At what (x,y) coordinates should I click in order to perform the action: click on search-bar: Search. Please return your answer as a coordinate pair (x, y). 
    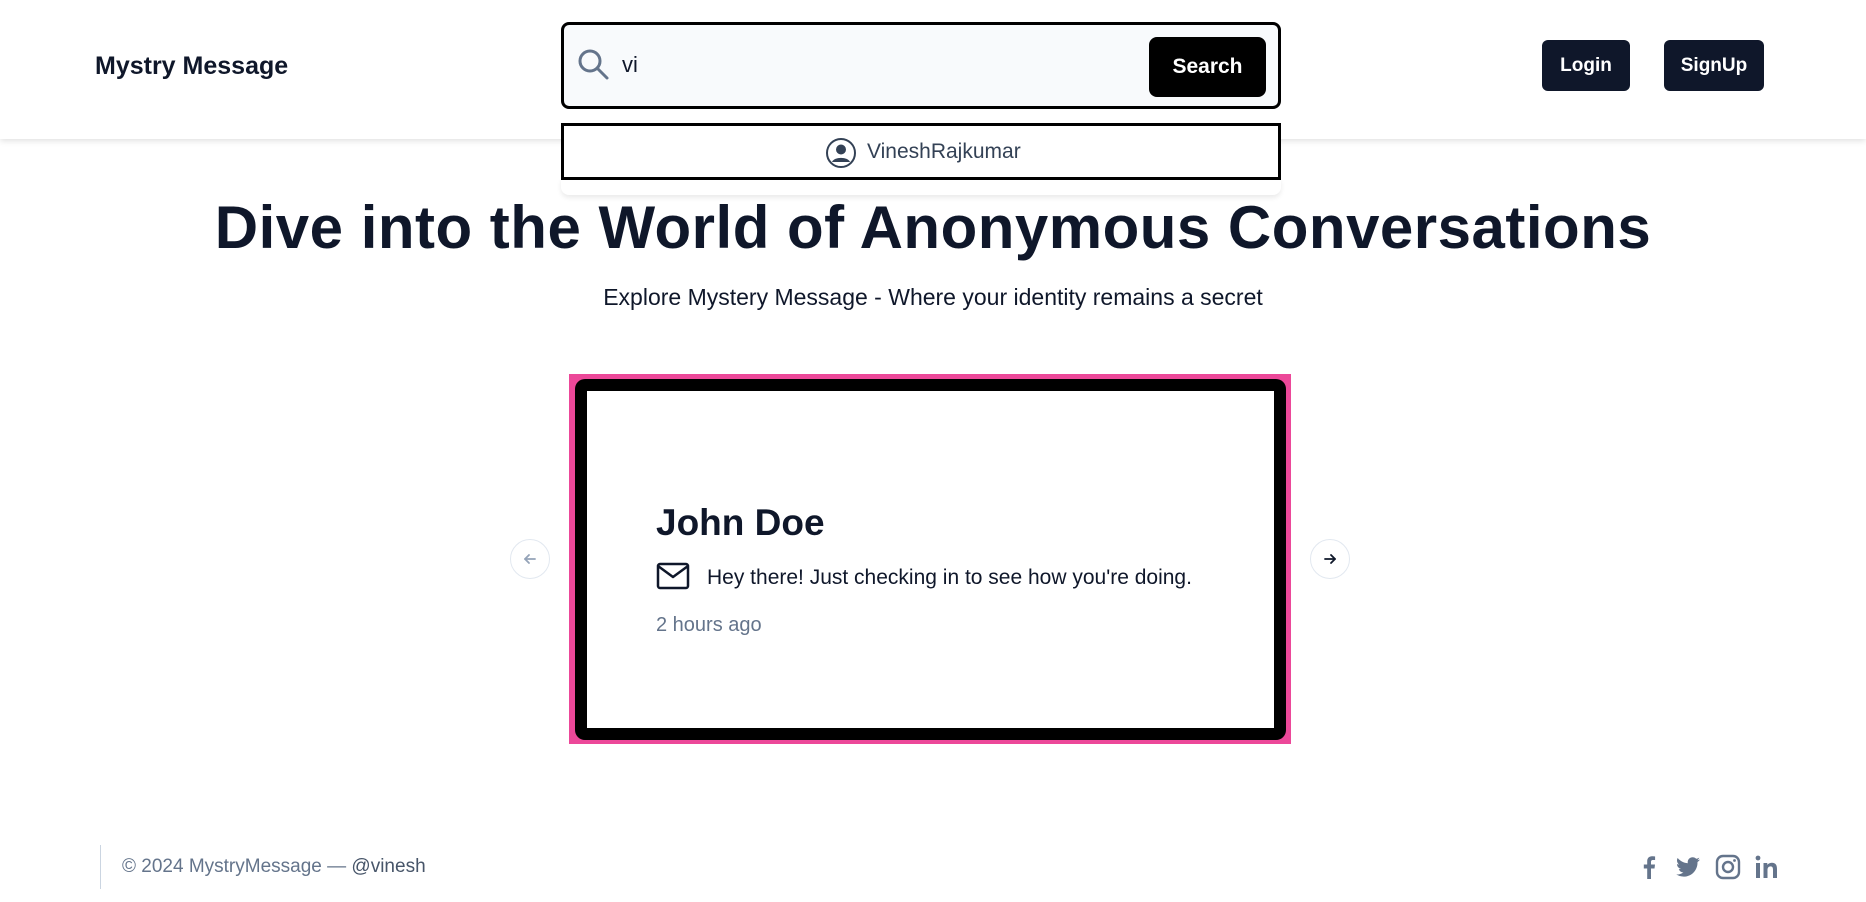
    Looking at the image, I should click on (921, 65).